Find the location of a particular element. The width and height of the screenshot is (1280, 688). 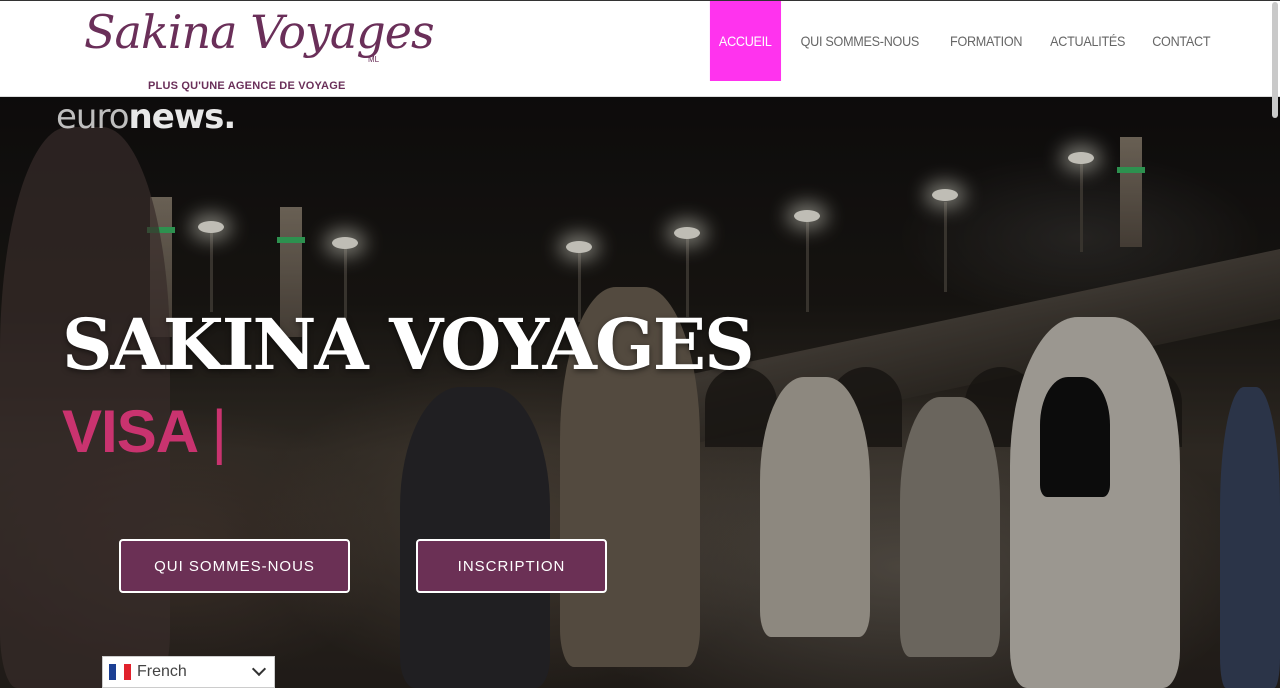

nav-item-formation: FORMATION is located at coordinates (986, 41).